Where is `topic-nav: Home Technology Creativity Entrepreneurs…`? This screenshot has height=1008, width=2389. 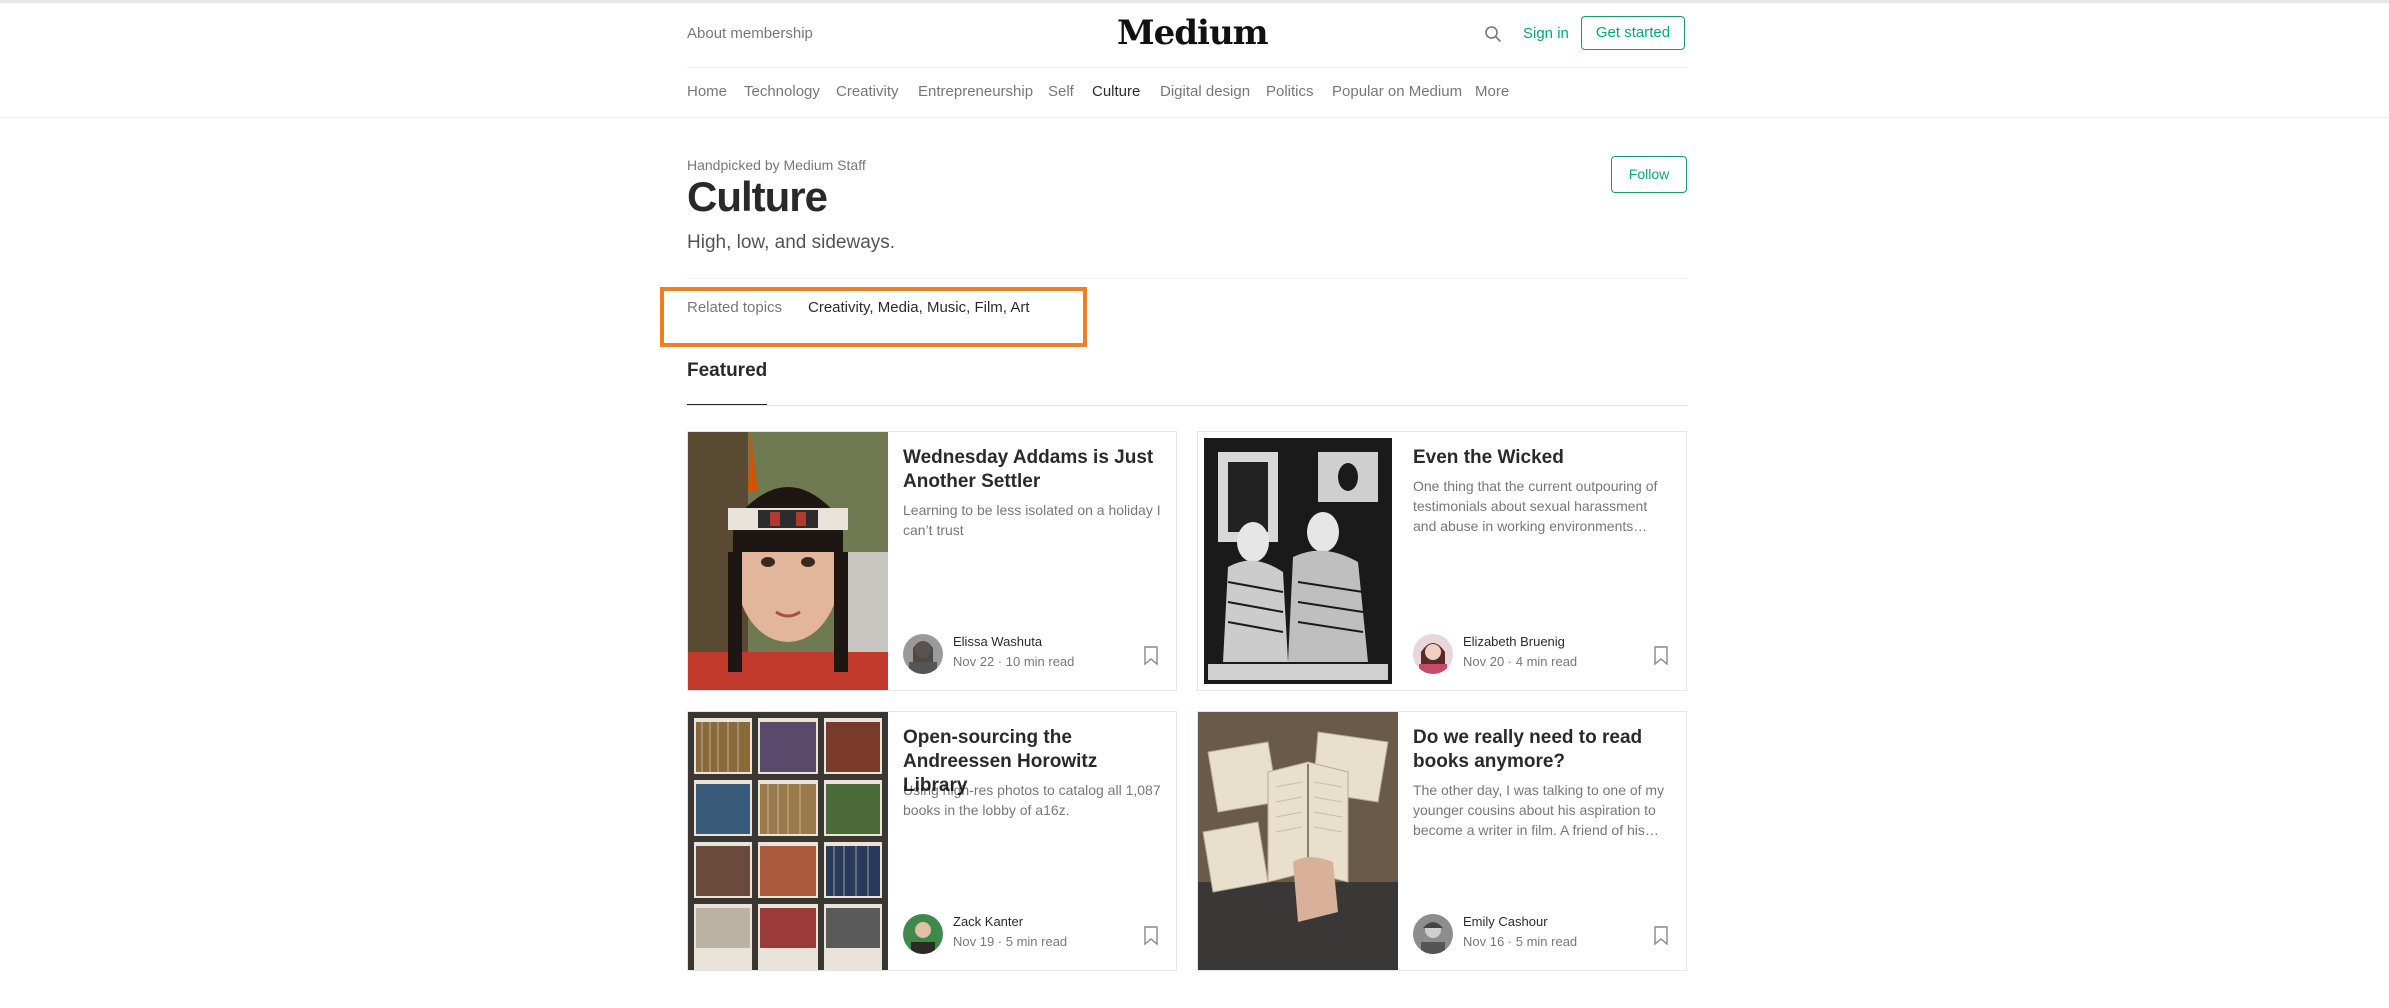 topic-nav: Home Technology Creativity Entrepreneurs… is located at coordinates (1187, 92).